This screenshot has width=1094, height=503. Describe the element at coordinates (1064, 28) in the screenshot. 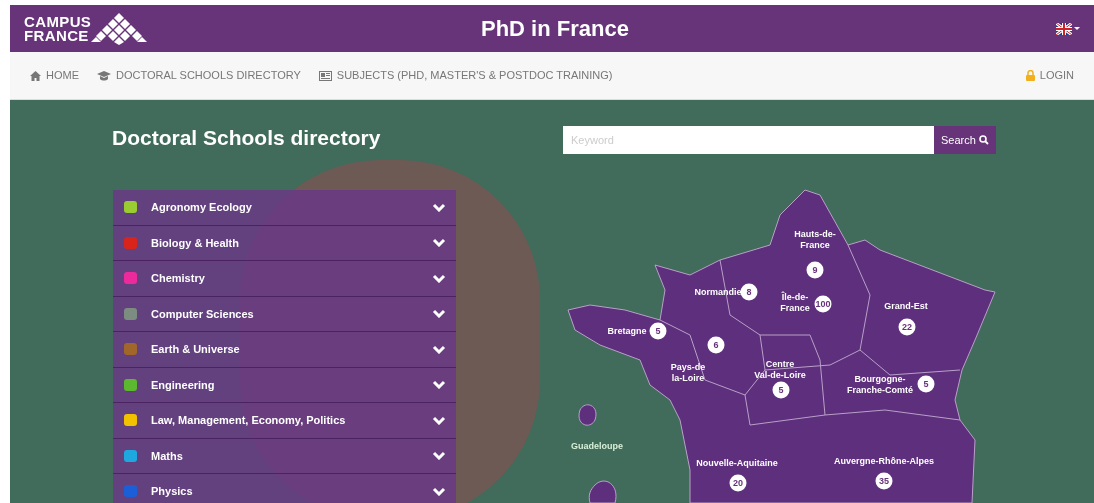

I see `uk-flag-icon` at that location.